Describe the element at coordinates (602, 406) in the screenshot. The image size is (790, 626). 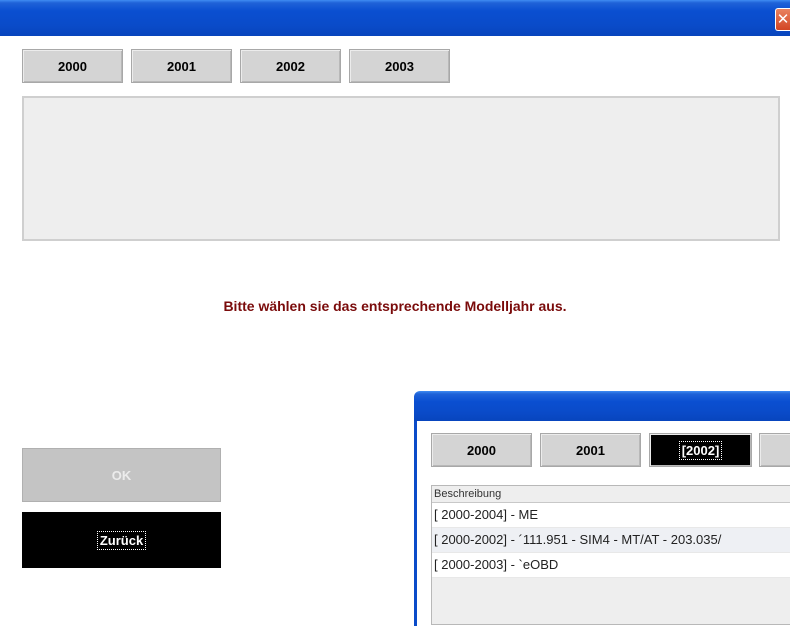
I see `secondary-window-titlebar` at that location.